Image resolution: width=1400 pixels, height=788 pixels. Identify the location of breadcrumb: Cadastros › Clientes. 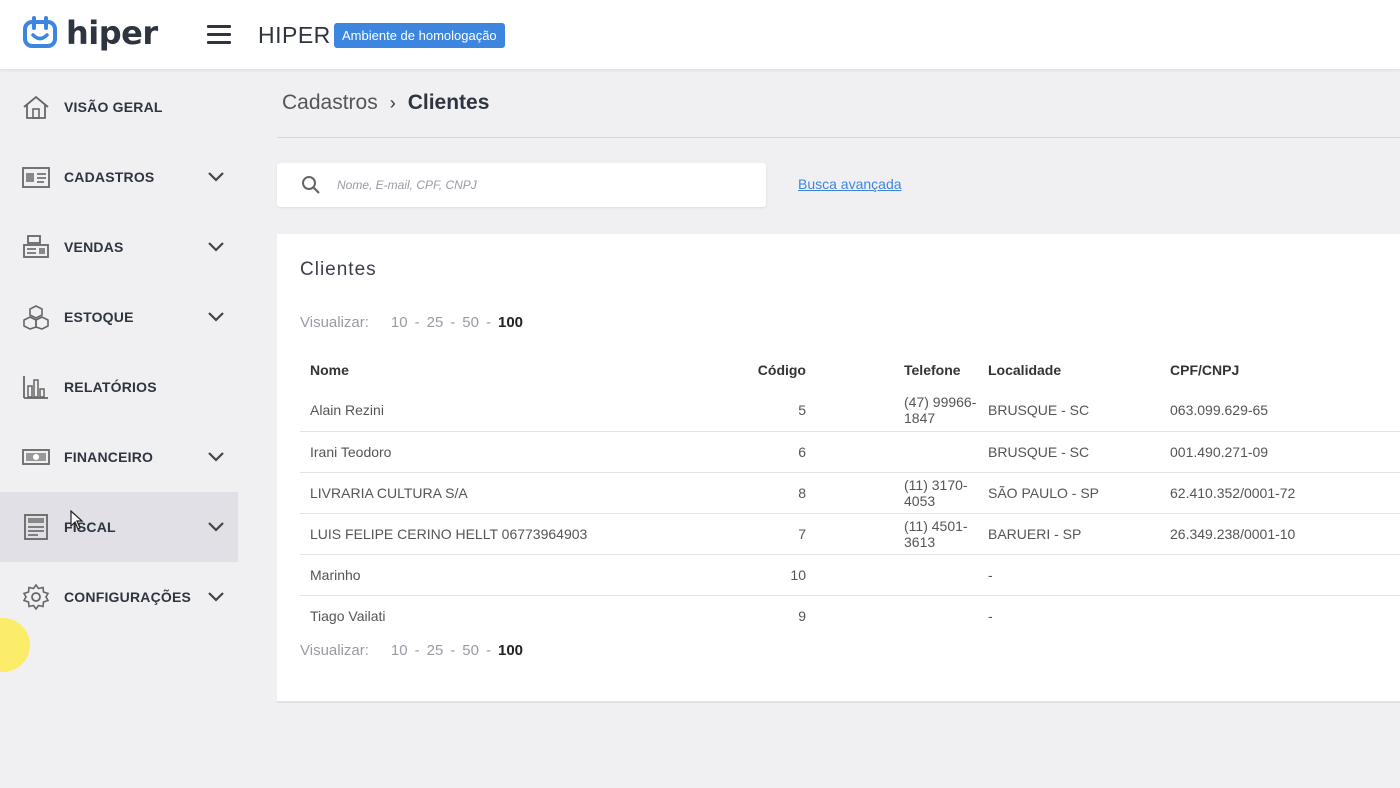
(385, 103).